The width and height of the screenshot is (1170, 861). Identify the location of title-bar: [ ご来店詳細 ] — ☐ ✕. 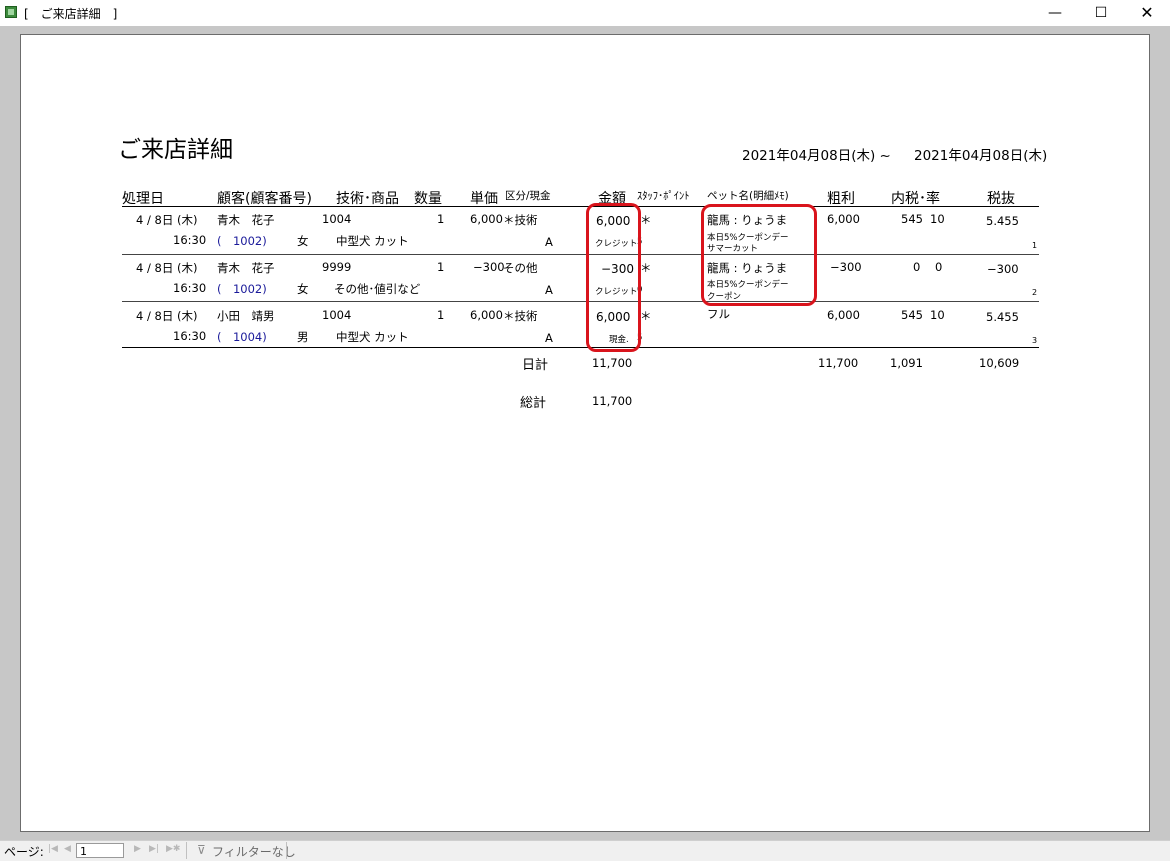
(585, 13).